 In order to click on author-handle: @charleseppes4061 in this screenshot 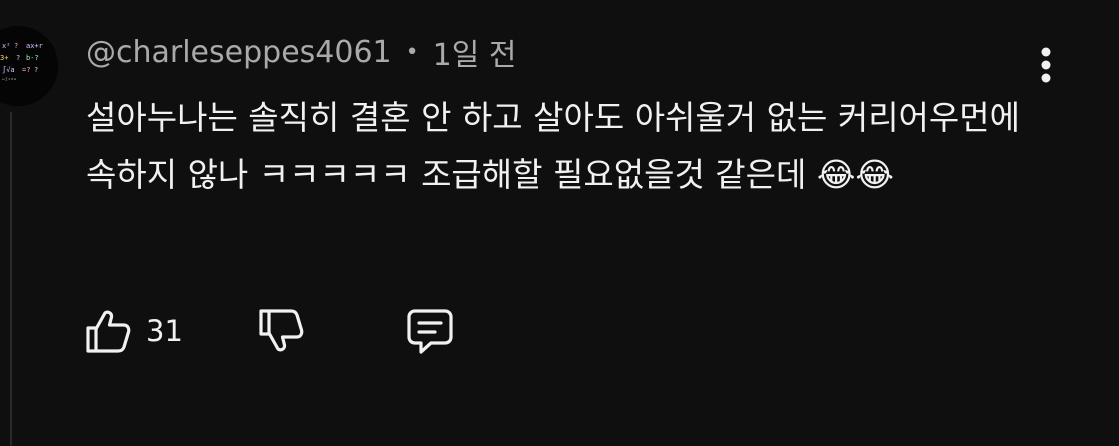, I will do `click(239, 52)`.